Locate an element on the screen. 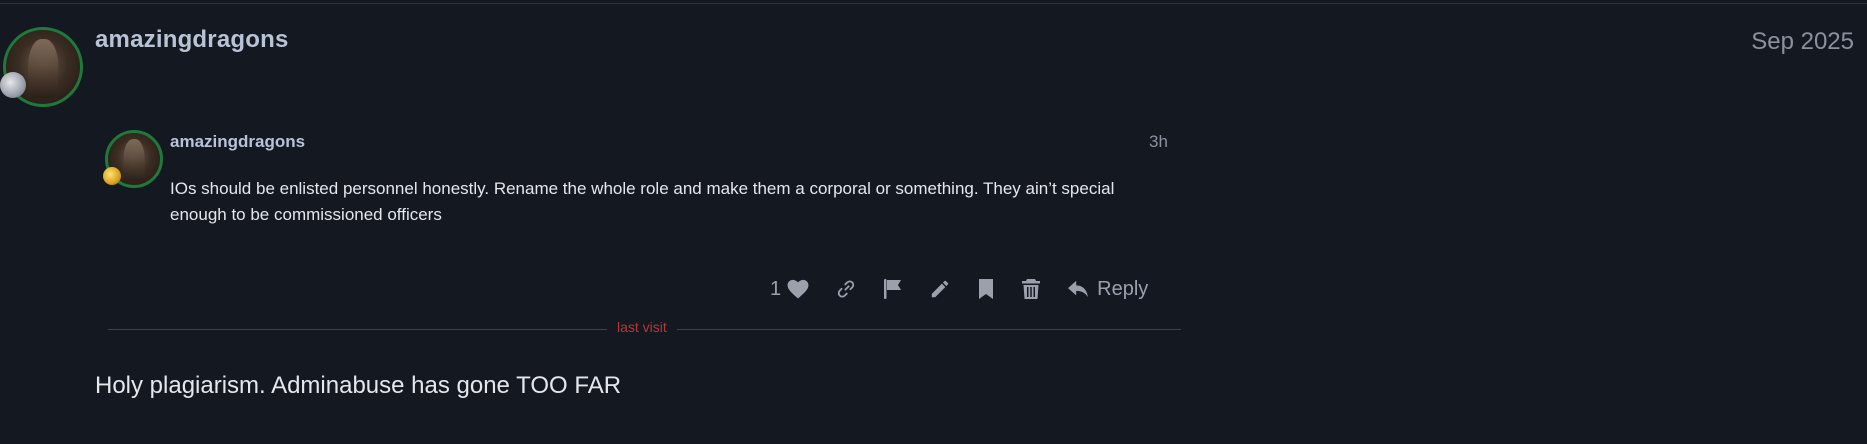  bookmark-icon is located at coordinates (986, 289).